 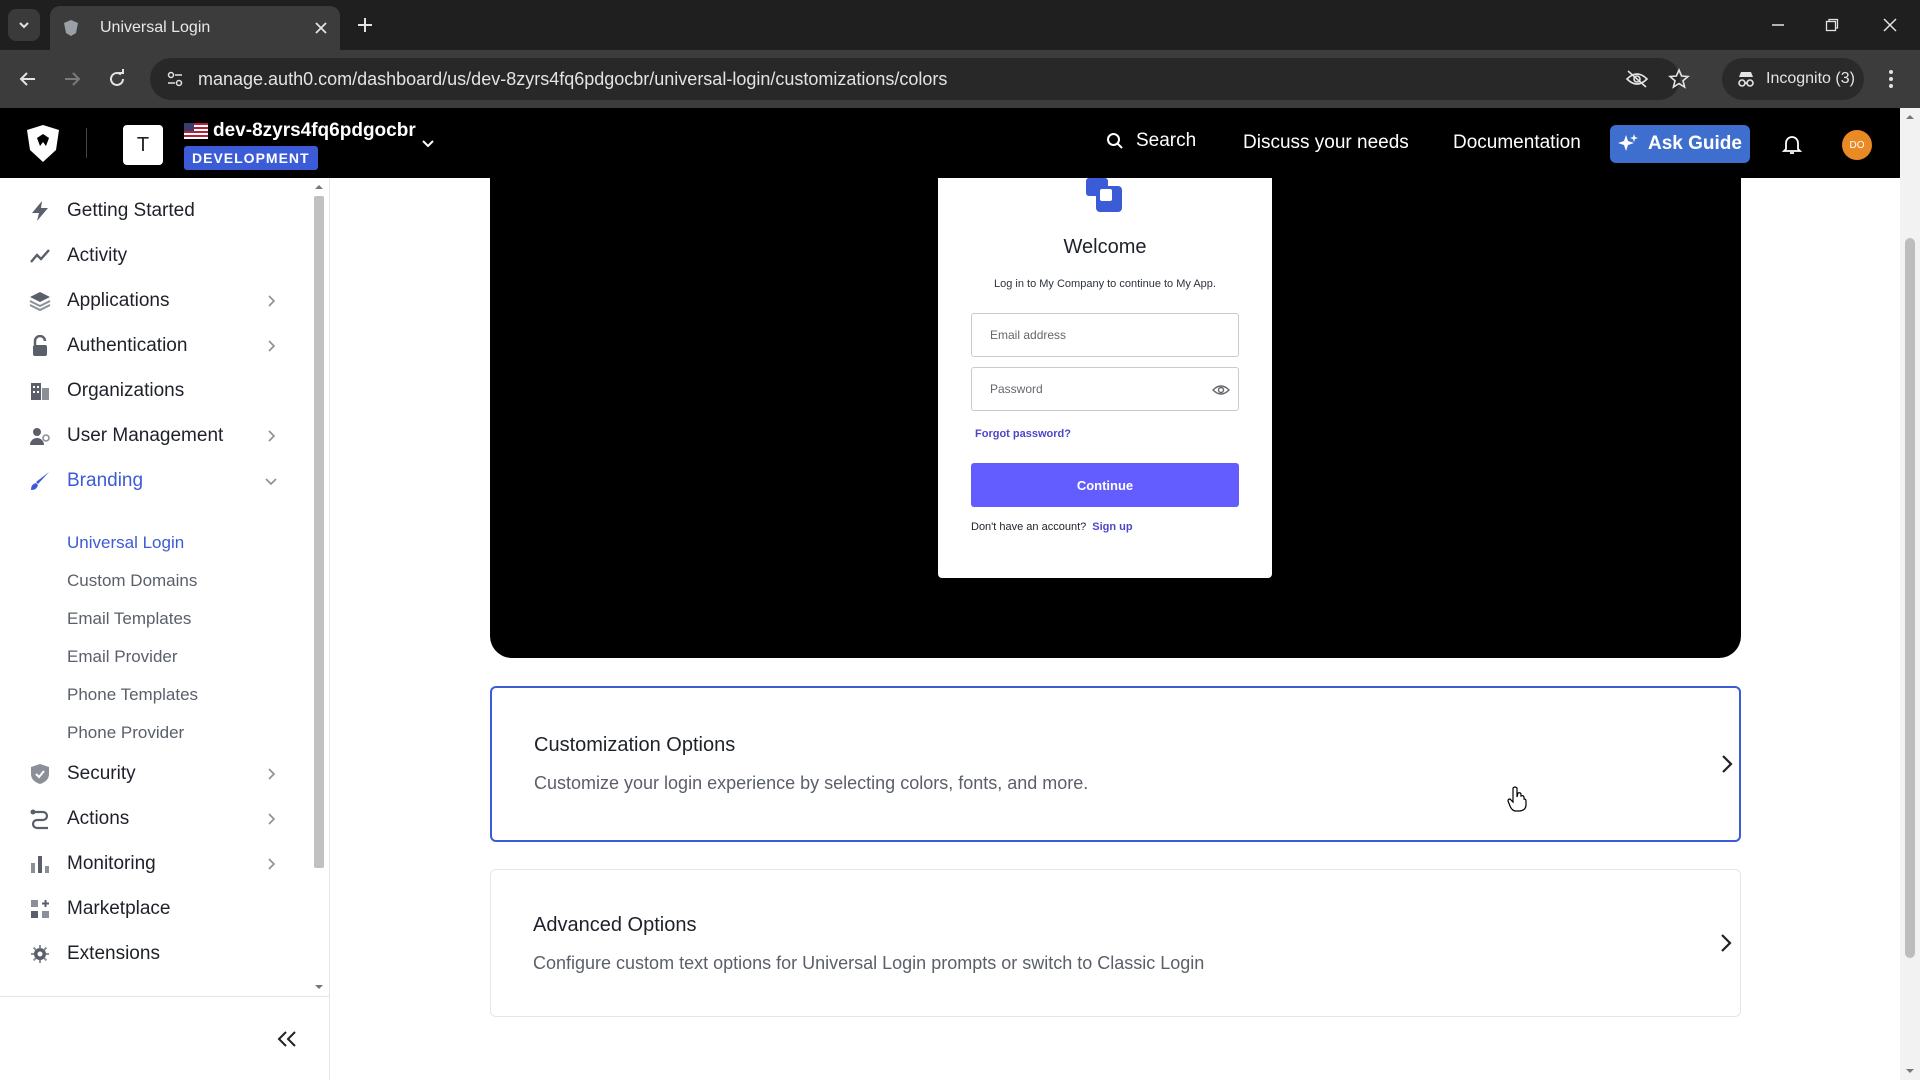 I want to click on restore-icon, so click(x=1832, y=25).